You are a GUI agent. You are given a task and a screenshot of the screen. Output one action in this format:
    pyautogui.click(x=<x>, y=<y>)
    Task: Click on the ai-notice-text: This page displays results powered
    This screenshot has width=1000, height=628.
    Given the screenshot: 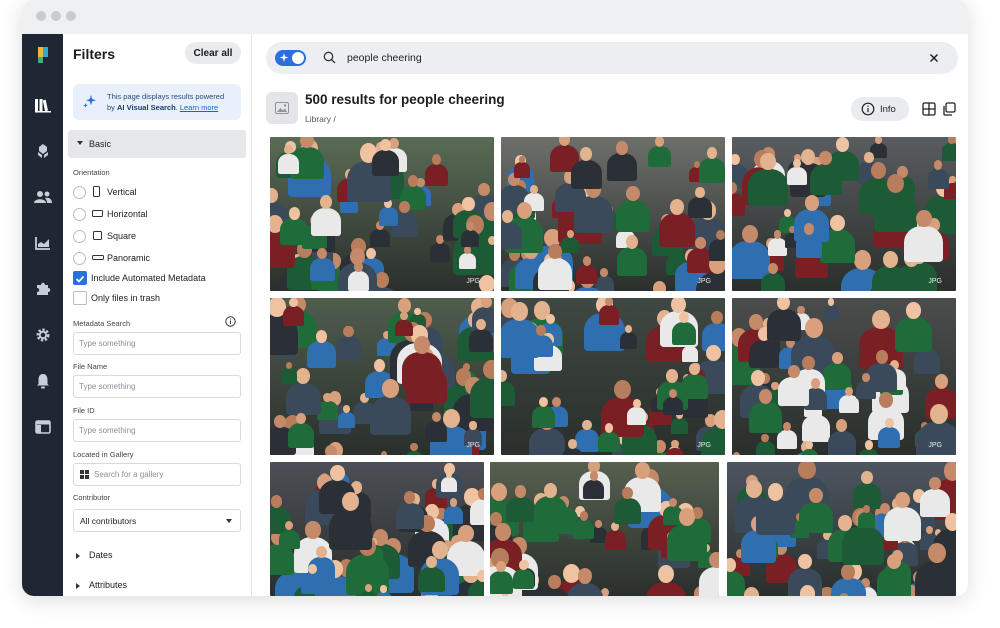 What is the action you would take?
    pyautogui.click(x=166, y=96)
    